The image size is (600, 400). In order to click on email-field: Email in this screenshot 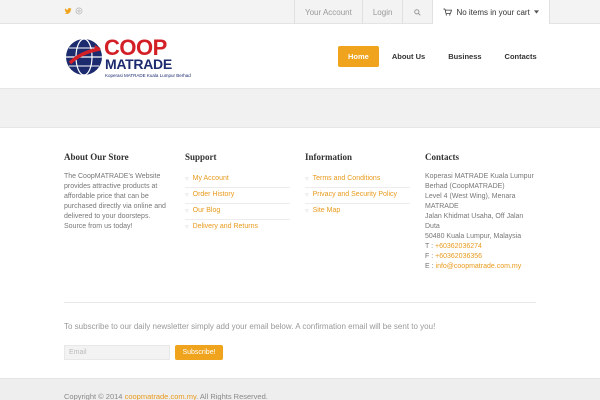, I will do `click(117, 352)`.